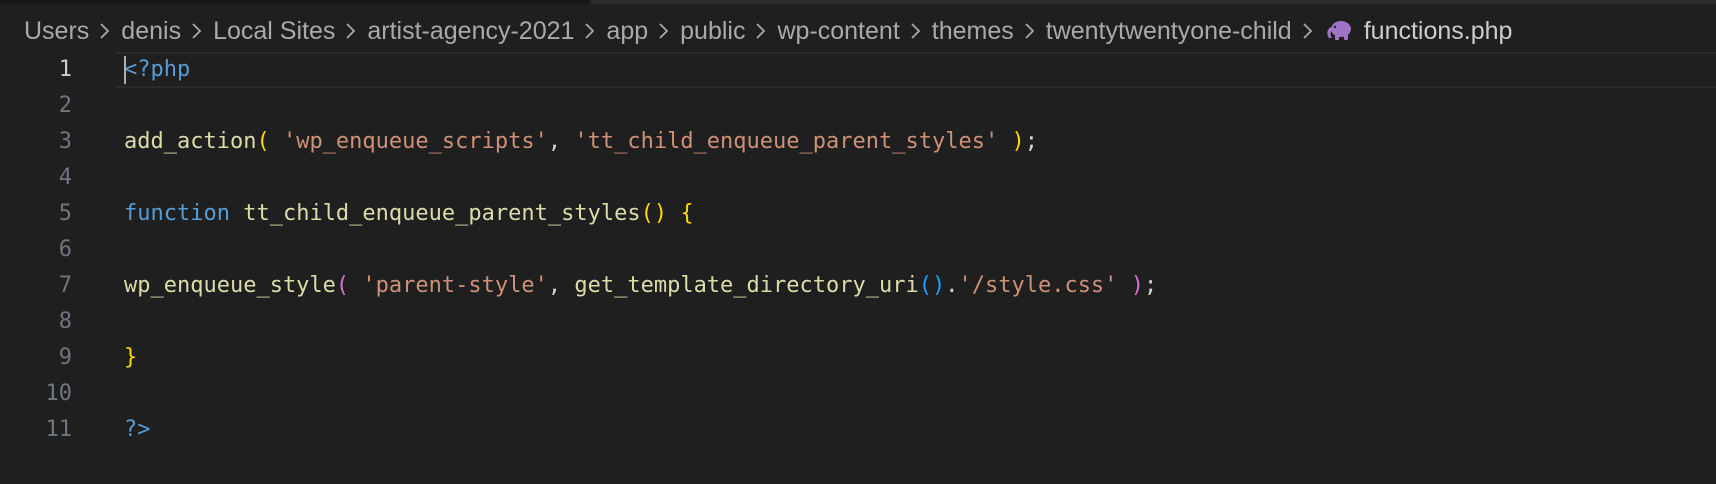 The width and height of the screenshot is (1716, 484). What do you see at coordinates (838, 31) in the screenshot?
I see `breadcrumb-item: wp-content` at bounding box center [838, 31].